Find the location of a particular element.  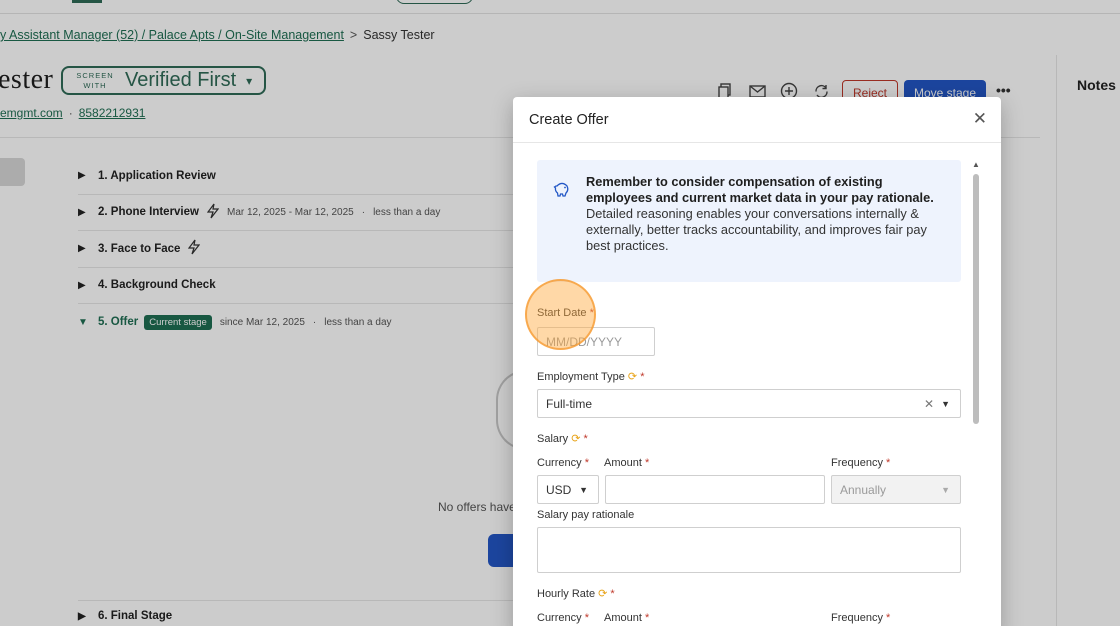

salary-currency-select: USD ▼ is located at coordinates (568, 489).